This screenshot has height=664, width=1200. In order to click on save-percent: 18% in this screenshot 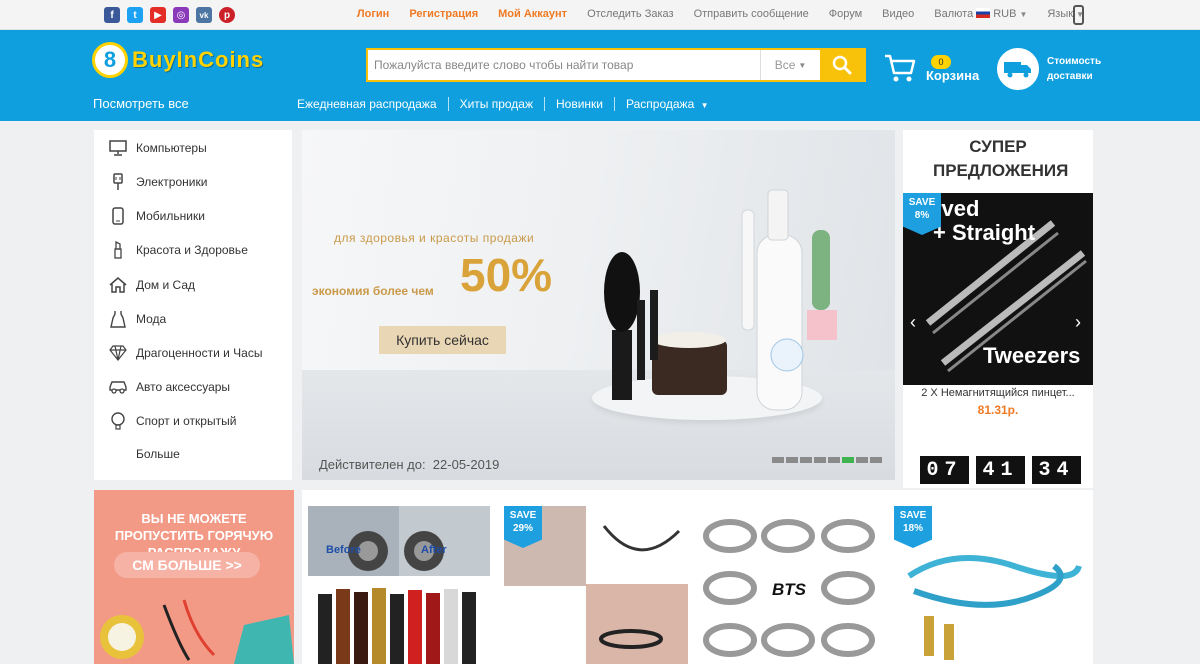, I will do `click(912, 528)`.